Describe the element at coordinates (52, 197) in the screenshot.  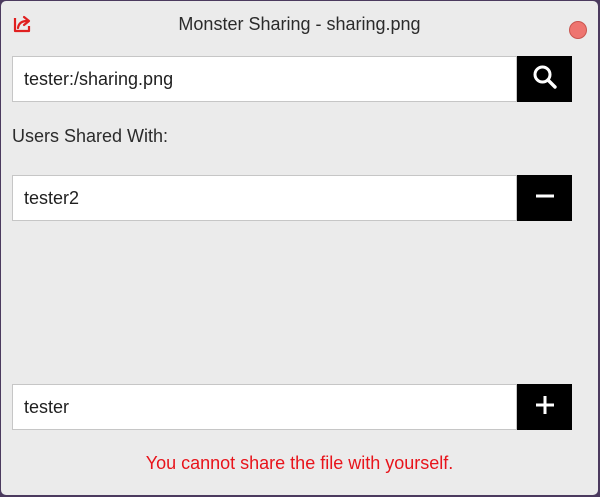
I see `shared-user-name: tester2` at that location.